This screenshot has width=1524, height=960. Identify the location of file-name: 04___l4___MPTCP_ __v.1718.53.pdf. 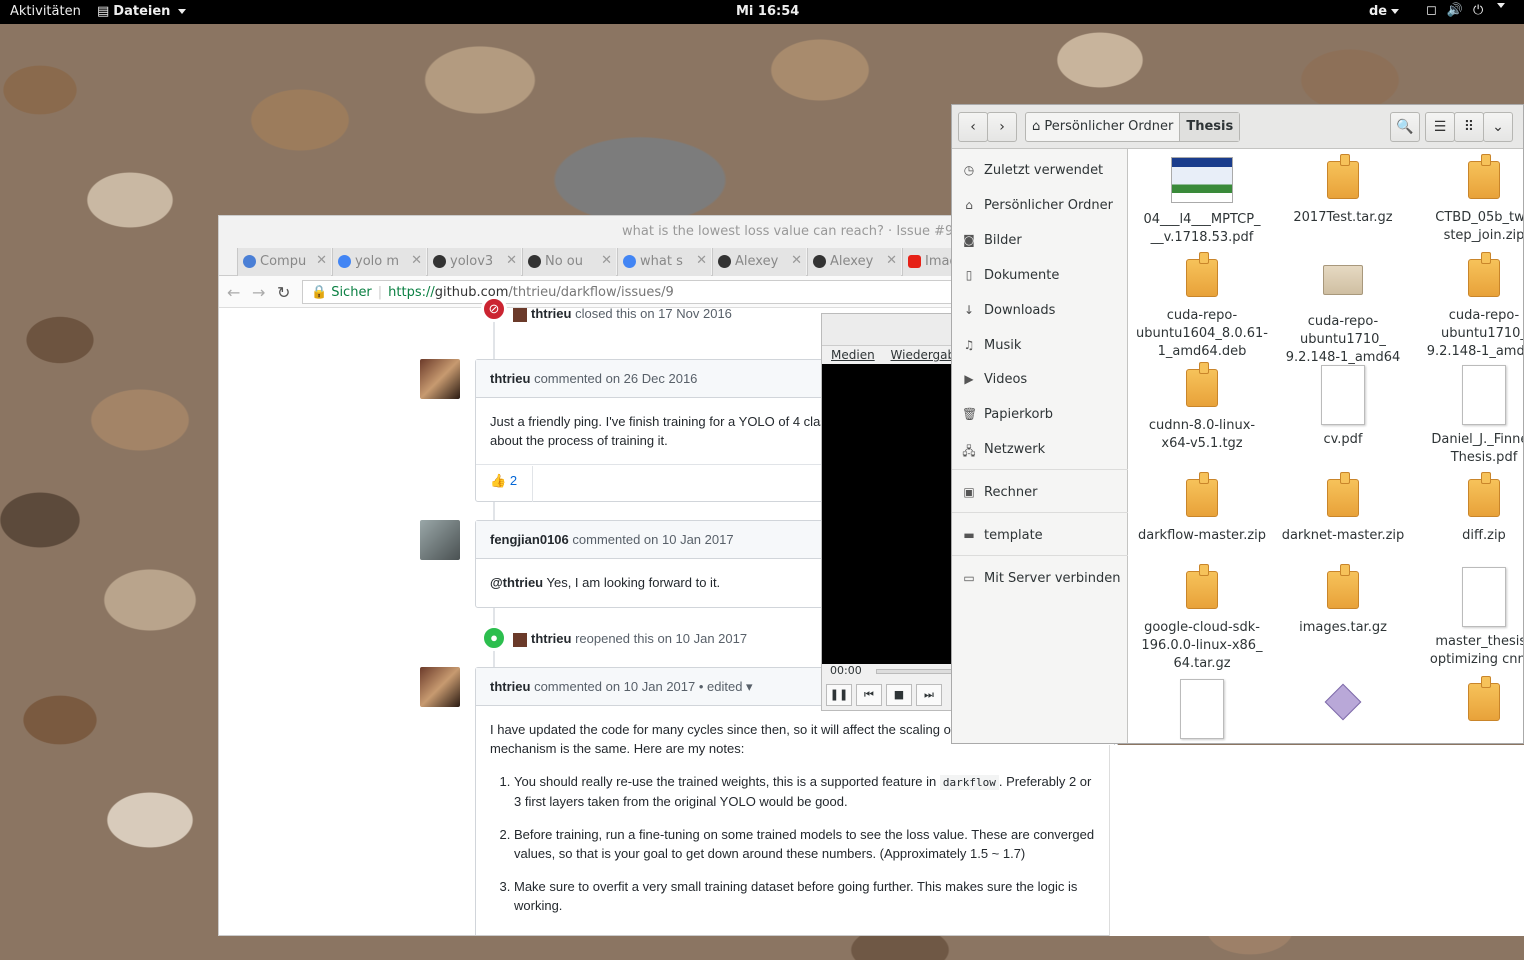
(1202, 228).